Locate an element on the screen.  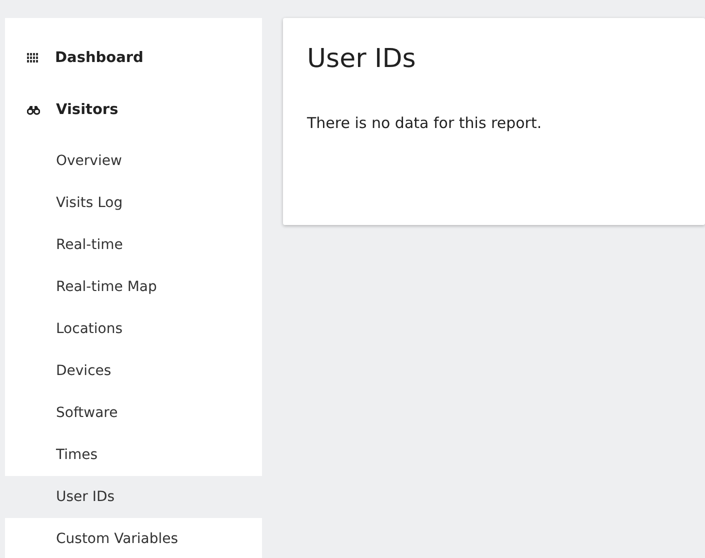
binoculars-icon is located at coordinates (33, 110).